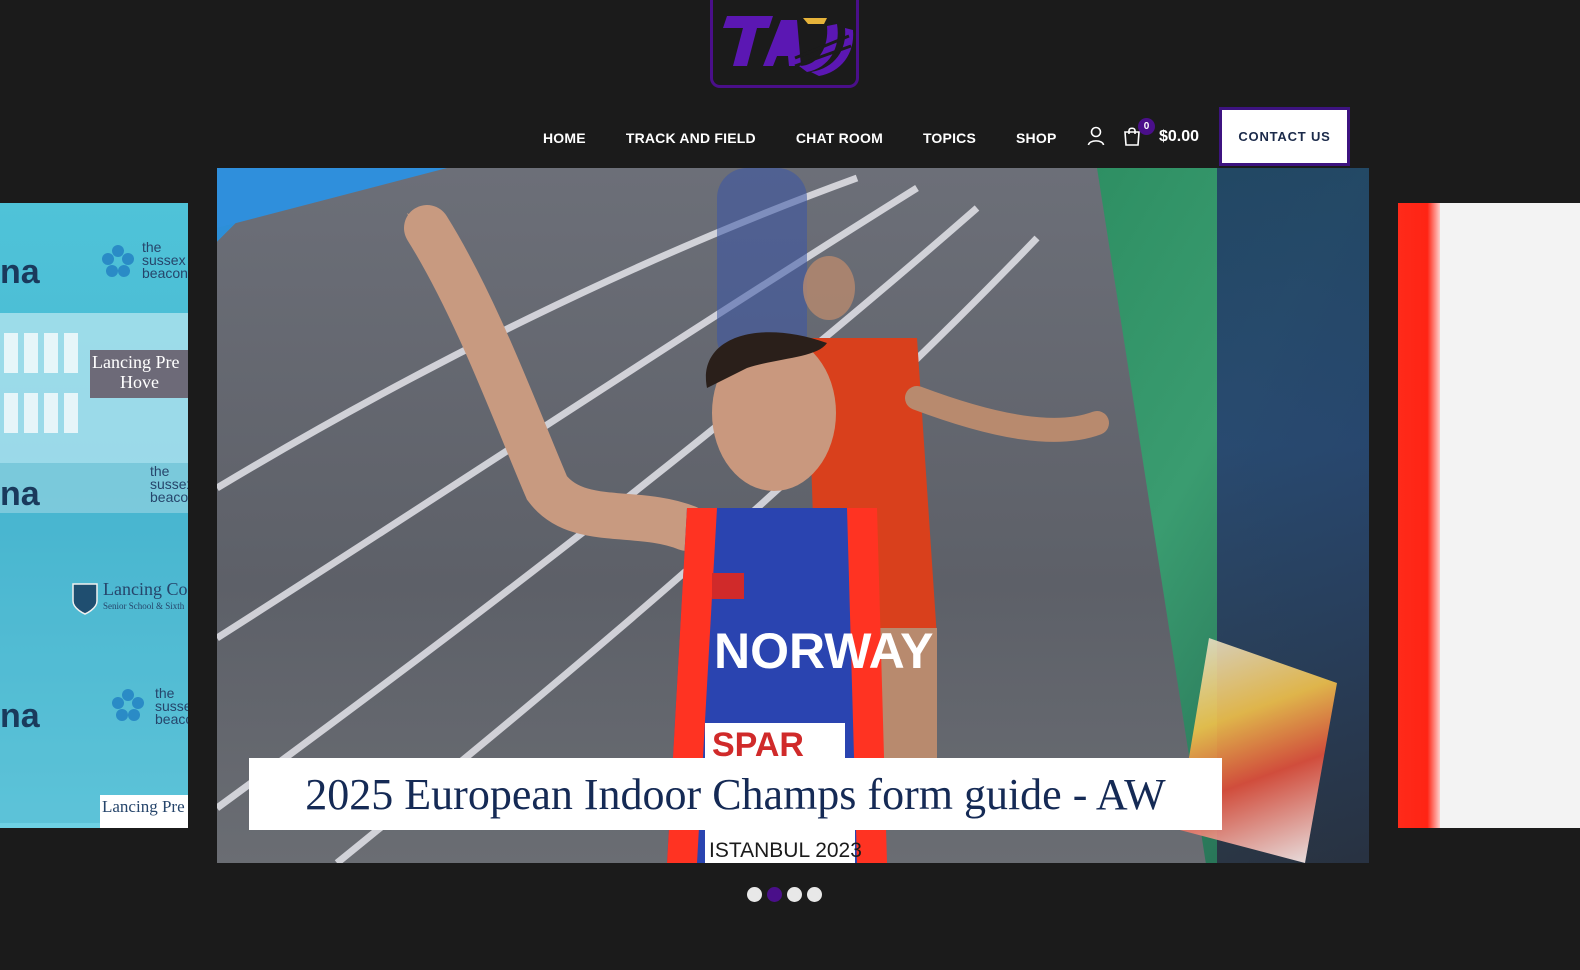 The height and width of the screenshot is (970, 1580). I want to click on cart-count-badge: 0, so click(1146, 126).